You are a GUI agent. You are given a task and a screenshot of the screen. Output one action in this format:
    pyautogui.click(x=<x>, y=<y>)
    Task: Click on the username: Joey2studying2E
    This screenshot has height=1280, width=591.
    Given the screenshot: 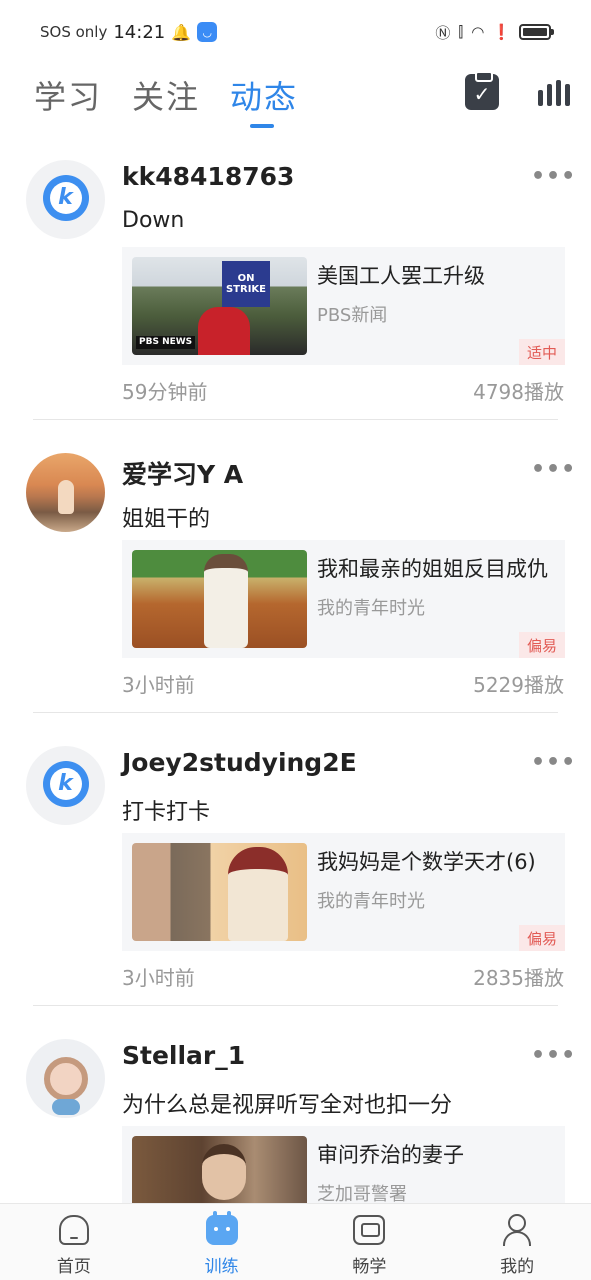 What is the action you would take?
    pyautogui.click(x=239, y=762)
    